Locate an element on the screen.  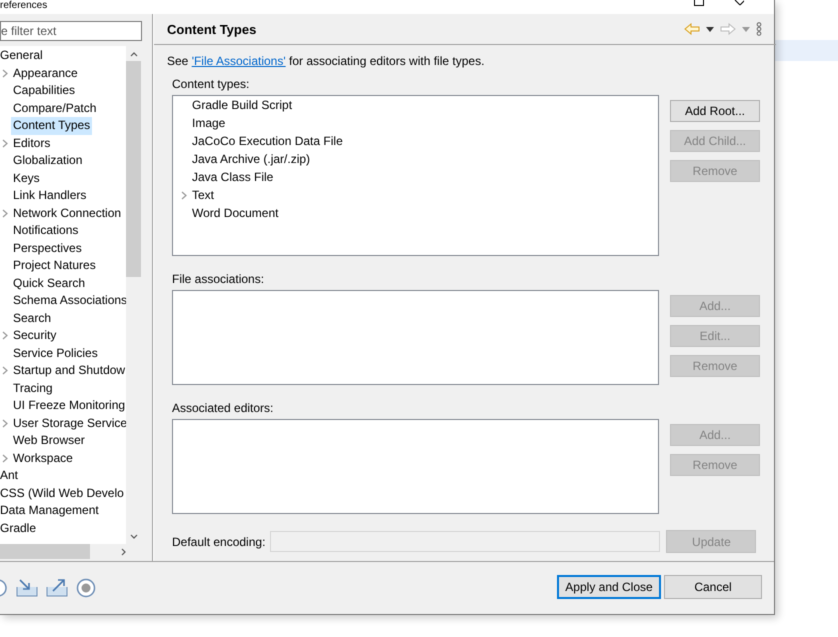
filter-field: e filter text is located at coordinates (71, 31).